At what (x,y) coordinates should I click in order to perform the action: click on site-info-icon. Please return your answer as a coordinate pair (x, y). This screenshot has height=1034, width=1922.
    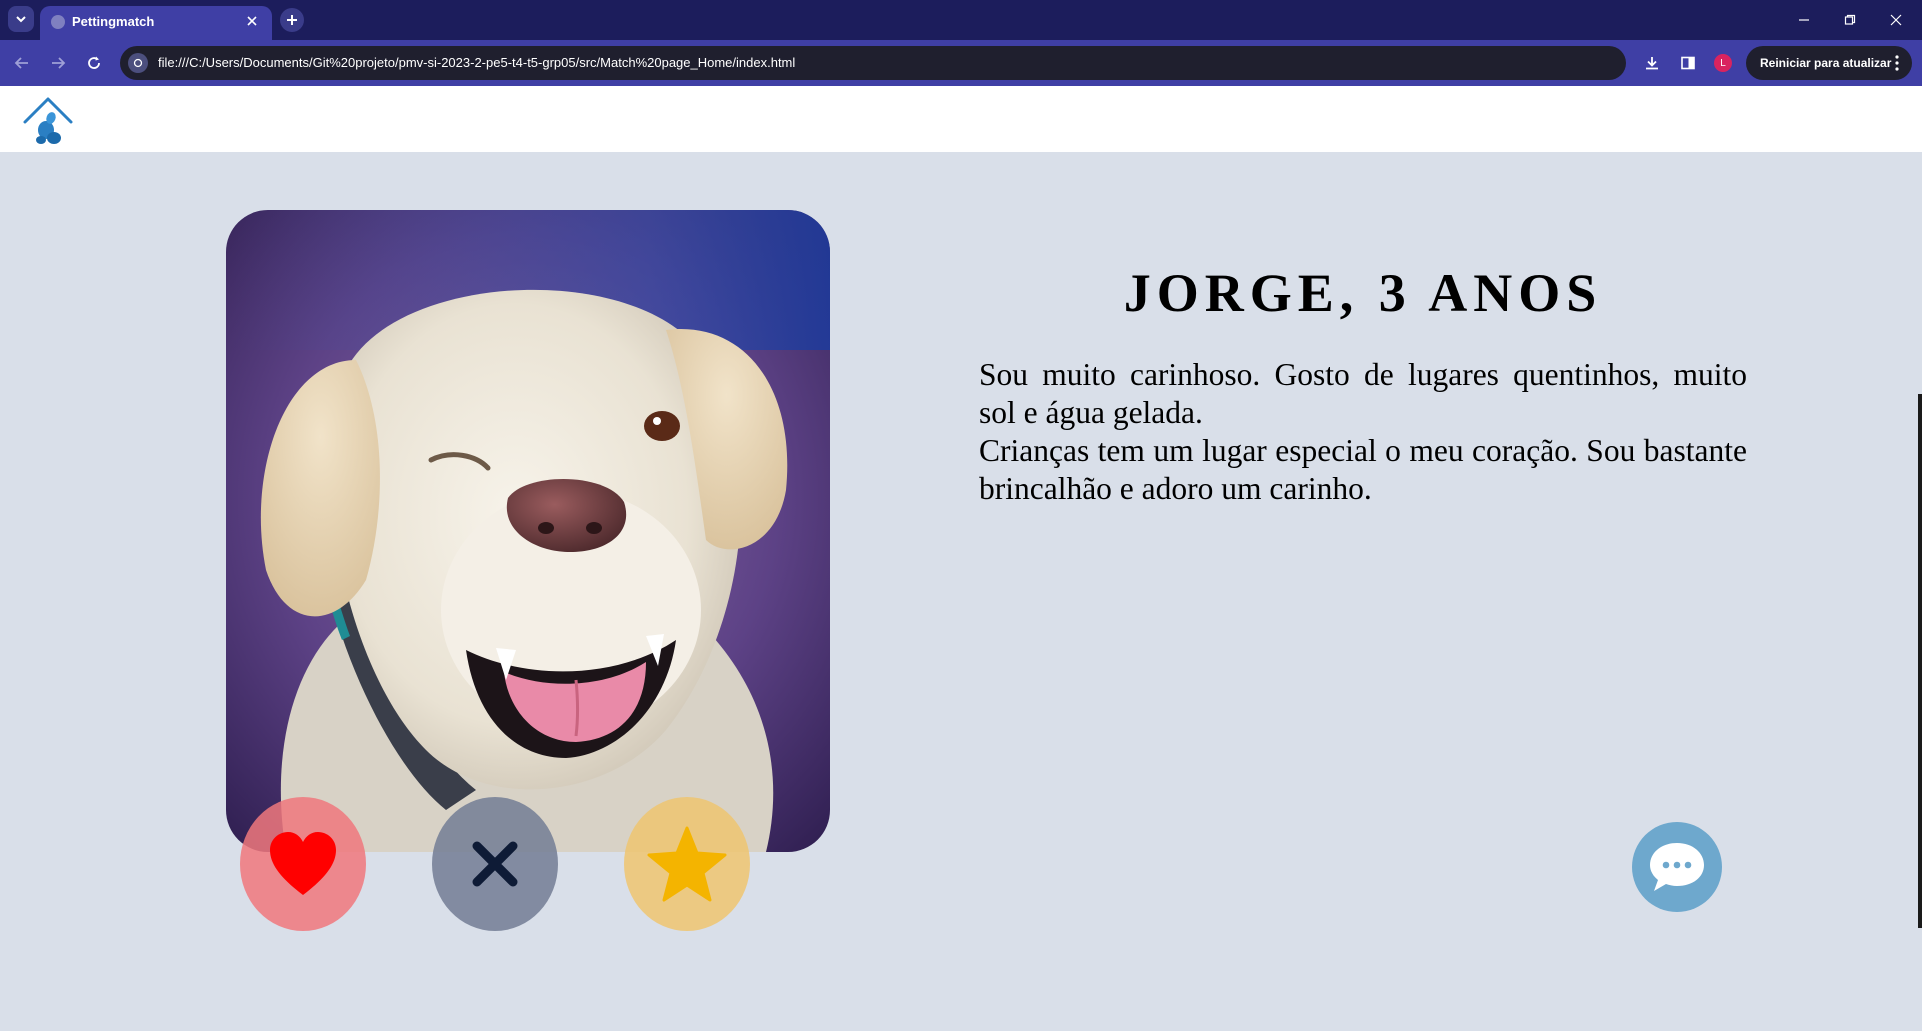
    Looking at the image, I should click on (138, 63).